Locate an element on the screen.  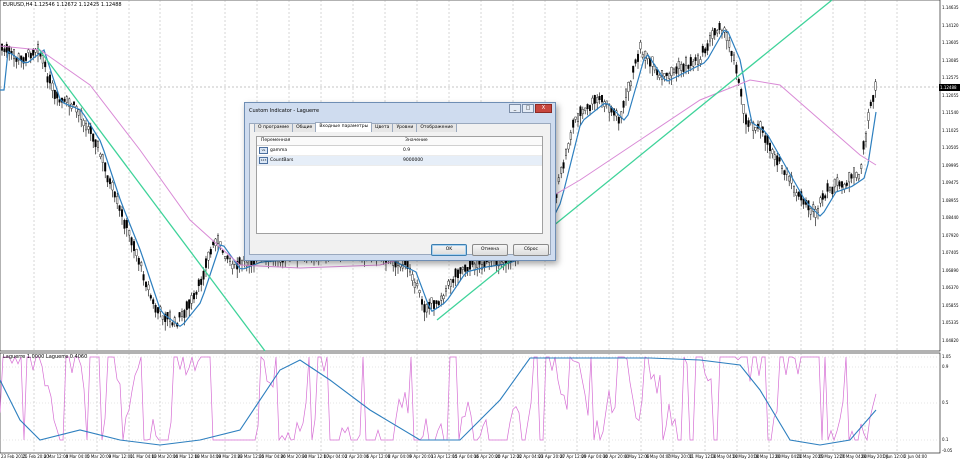
price-tick-label: 1.04820 is located at coordinates (950, 340).